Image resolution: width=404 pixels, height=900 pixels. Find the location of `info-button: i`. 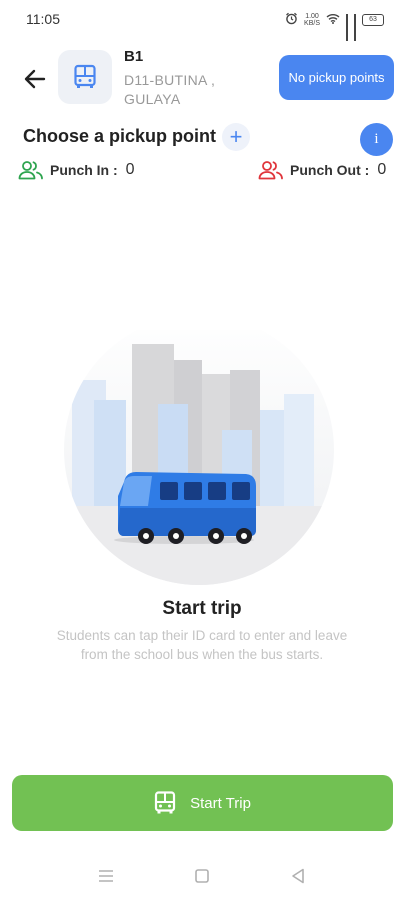

info-button: i is located at coordinates (376, 139).